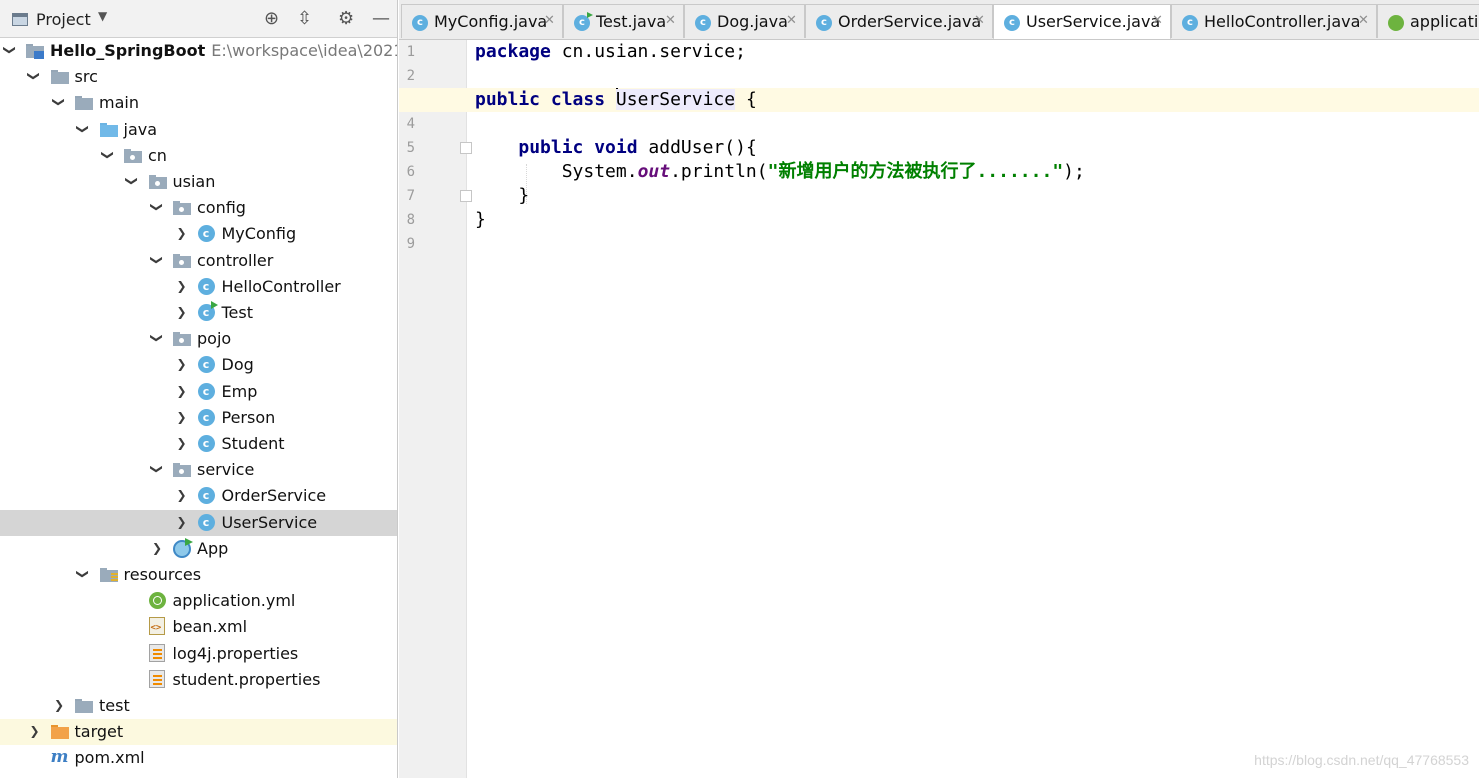  What do you see at coordinates (545, 99) in the screenshot?
I see `keyword: public class` at bounding box center [545, 99].